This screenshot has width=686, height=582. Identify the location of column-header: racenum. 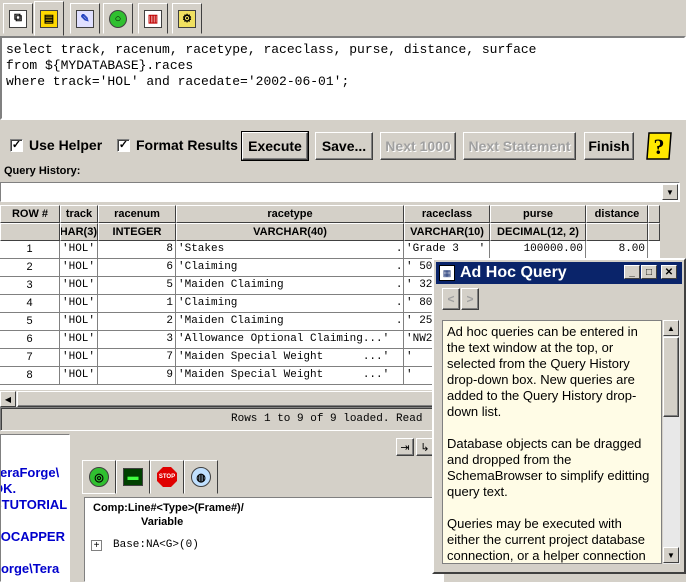
(137, 214).